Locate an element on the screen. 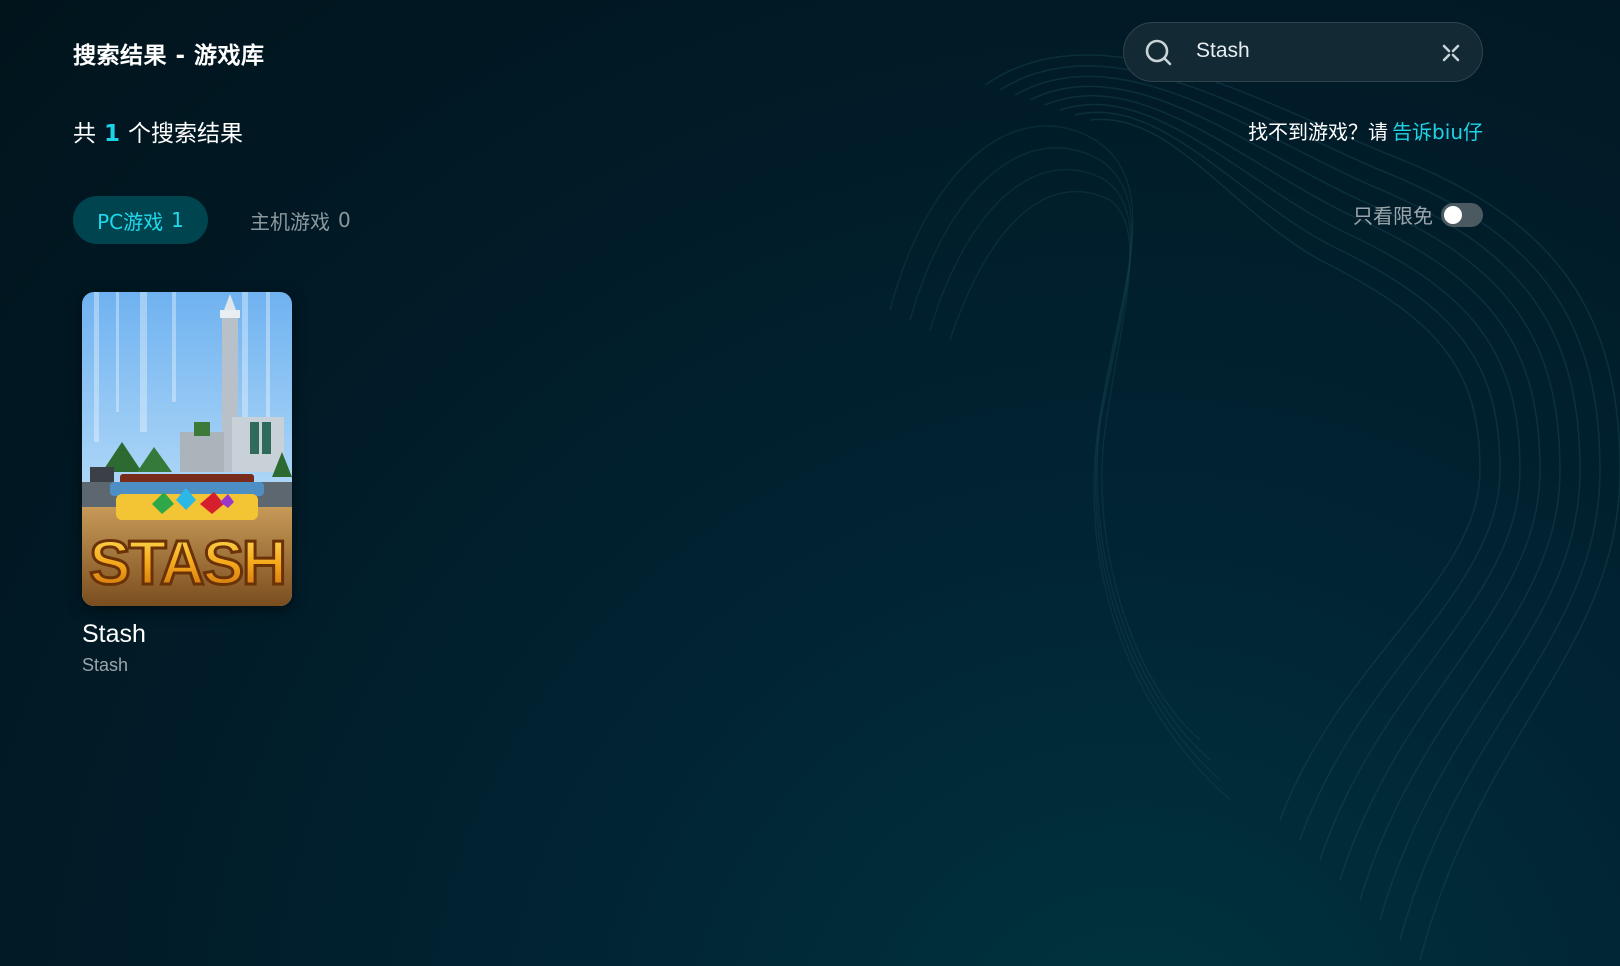  search-icon is located at coordinates (1159, 53).